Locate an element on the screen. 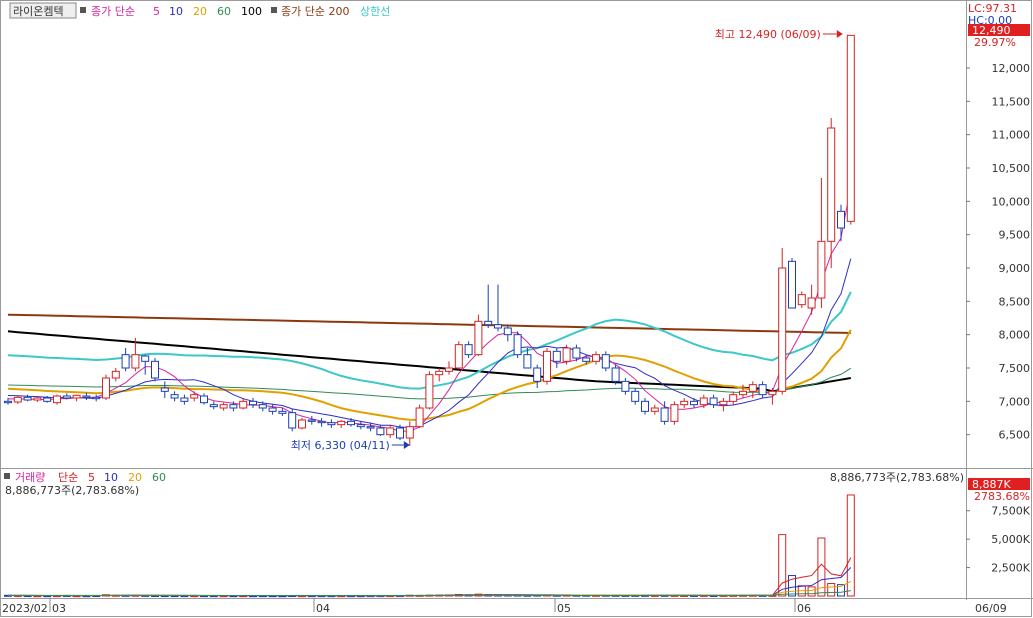  volume-tick-label: 7,500K is located at coordinates (1010, 511).